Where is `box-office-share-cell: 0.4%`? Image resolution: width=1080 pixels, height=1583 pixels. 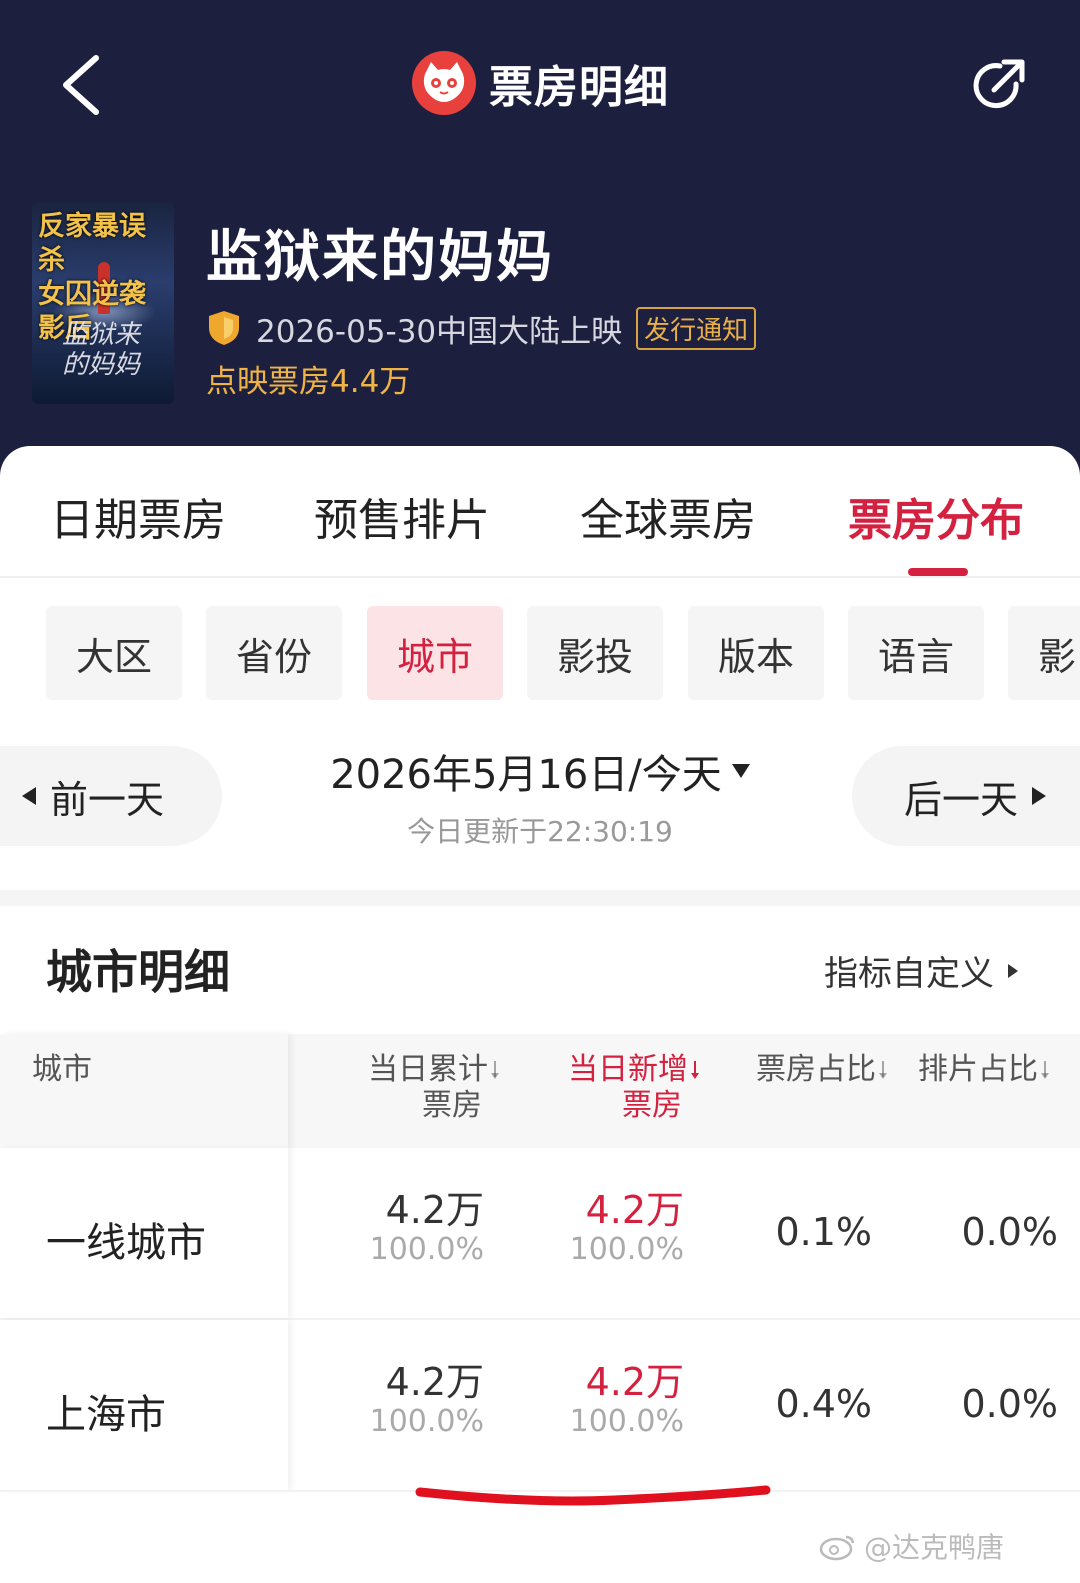
box-office-share-cell: 0.4% is located at coordinates (823, 1404).